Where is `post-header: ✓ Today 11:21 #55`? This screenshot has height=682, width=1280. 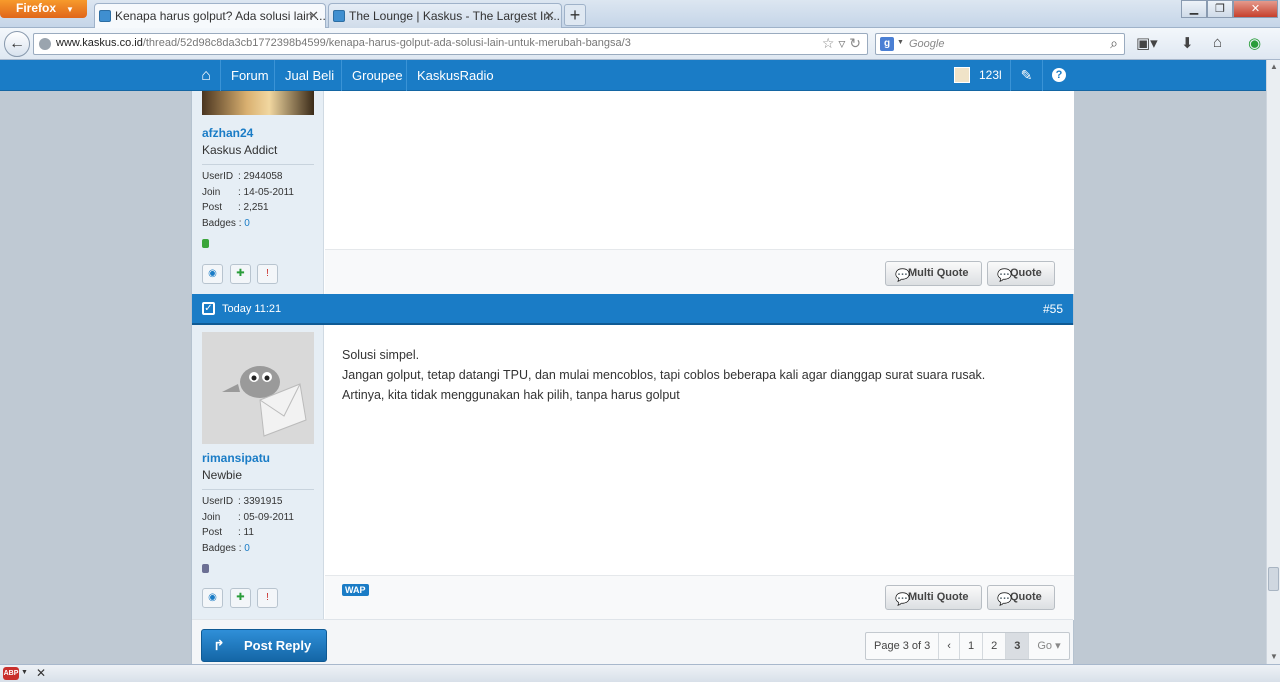
post-header: ✓ Today 11:21 #55 is located at coordinates (632, 309).